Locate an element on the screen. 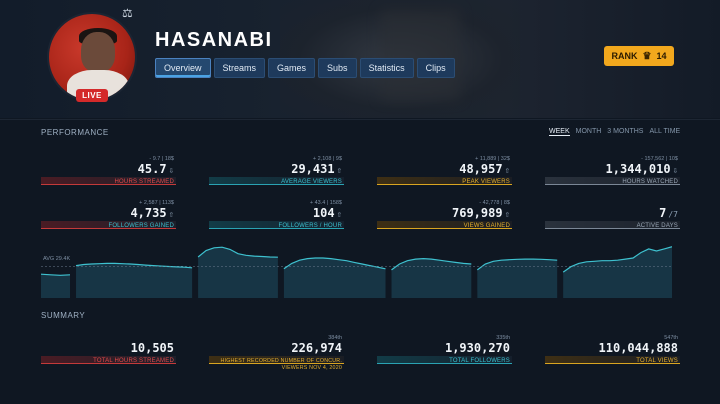 This screenshot has width=720, height=404. stat-label: AVERAGE VIEWERS is located at coordinates (311, 182).